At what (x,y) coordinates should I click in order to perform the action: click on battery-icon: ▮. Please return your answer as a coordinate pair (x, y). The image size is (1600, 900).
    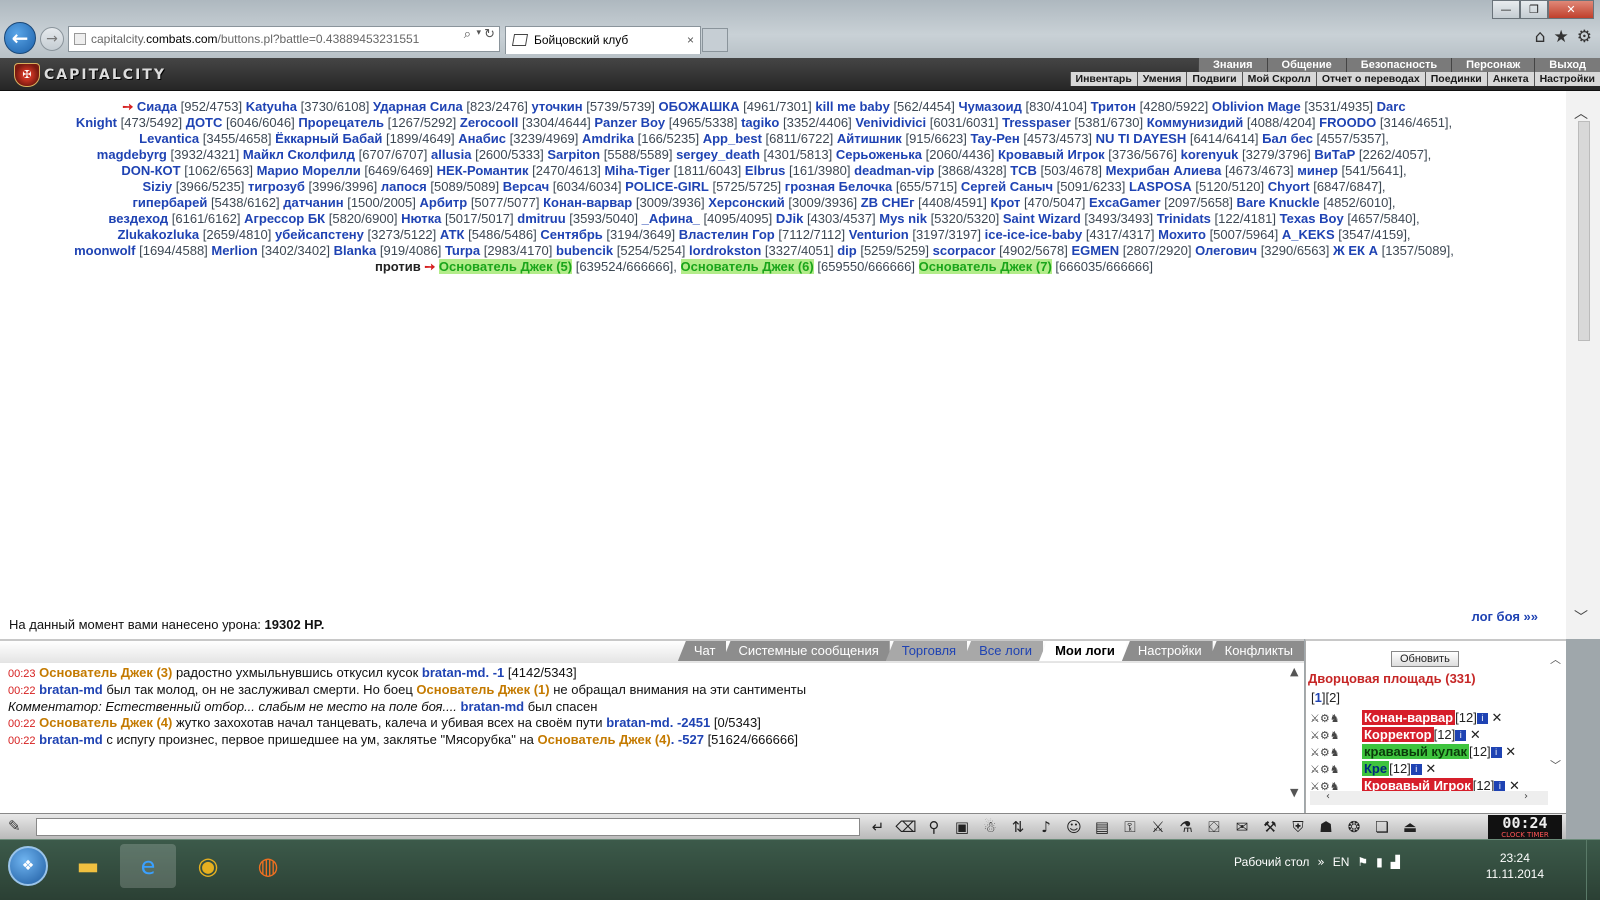
    Looking at the image, I should click on (1379, 862).